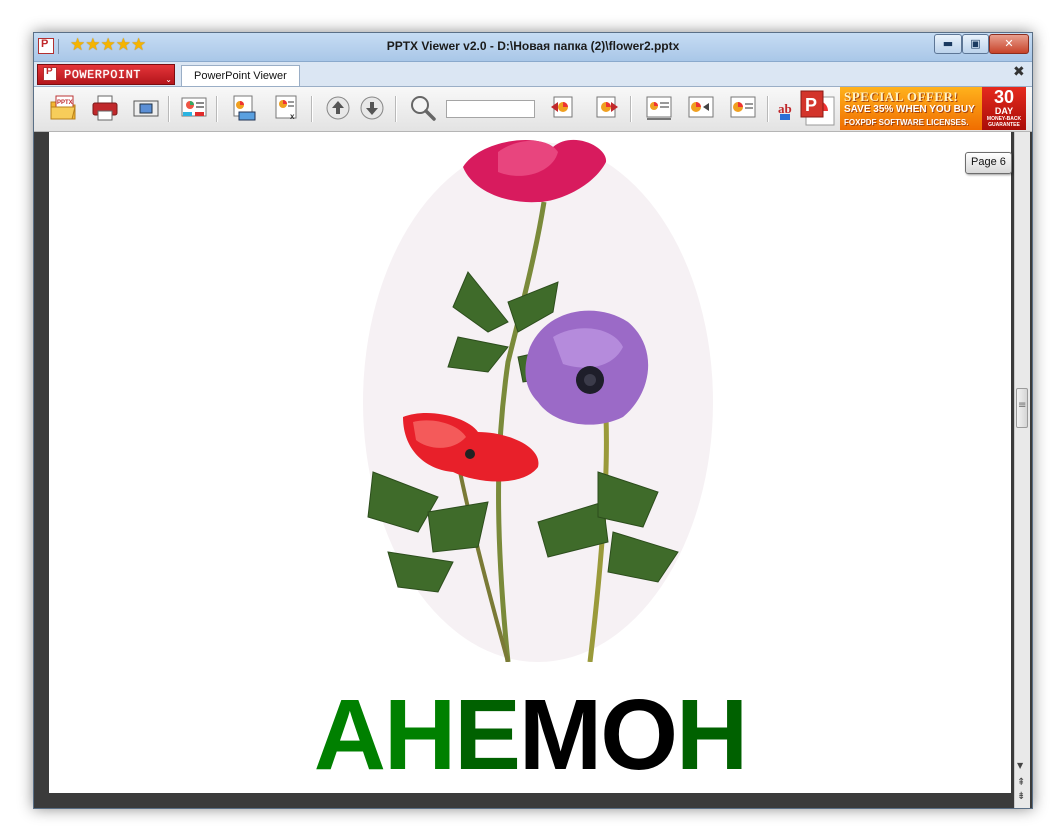  What do you see at coordinates (63, 108) in the screenshot?
I see `open-pptx-icon: PPTX` at bounding box center [63, 108].